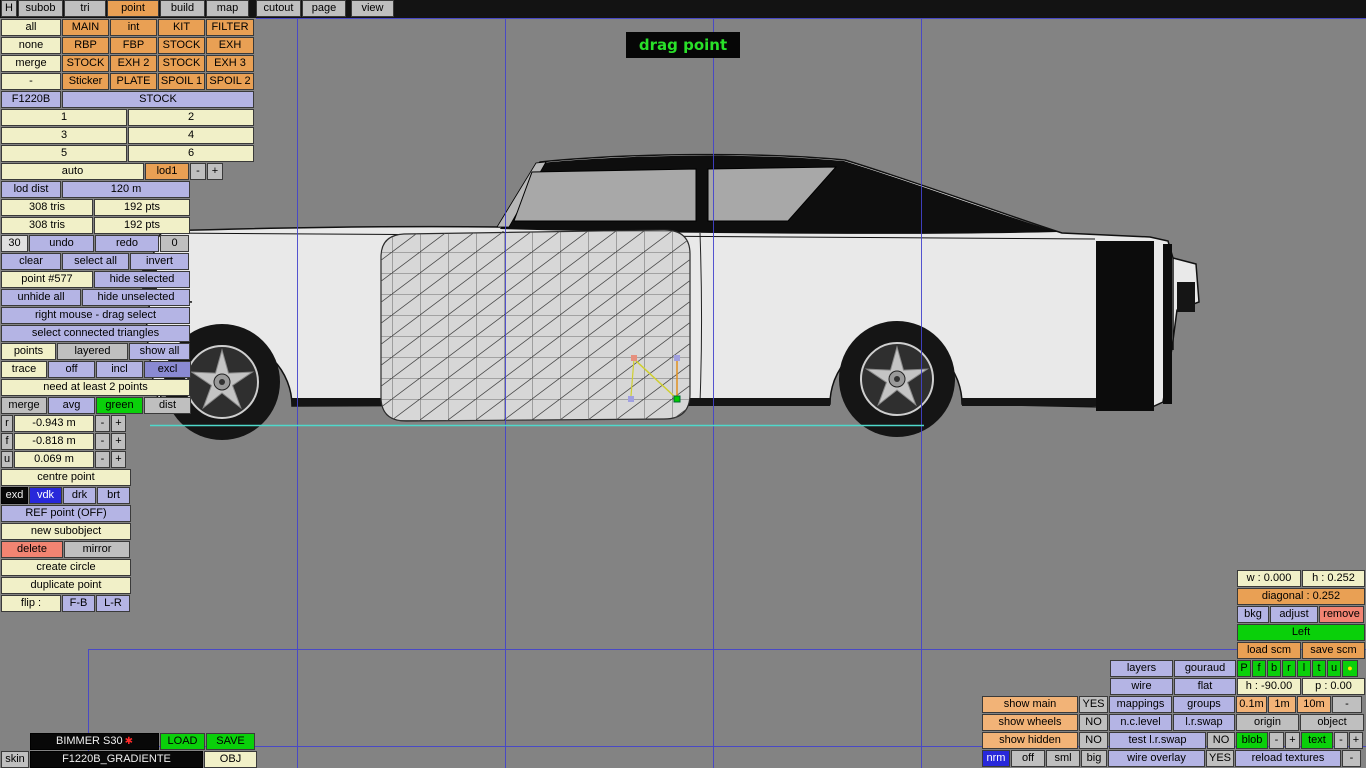 This screenshot has width=1366, height=768. Describe the element at coordinates (1294, 614) in the screenshot. I see `adjust-button: adjust` at that location.